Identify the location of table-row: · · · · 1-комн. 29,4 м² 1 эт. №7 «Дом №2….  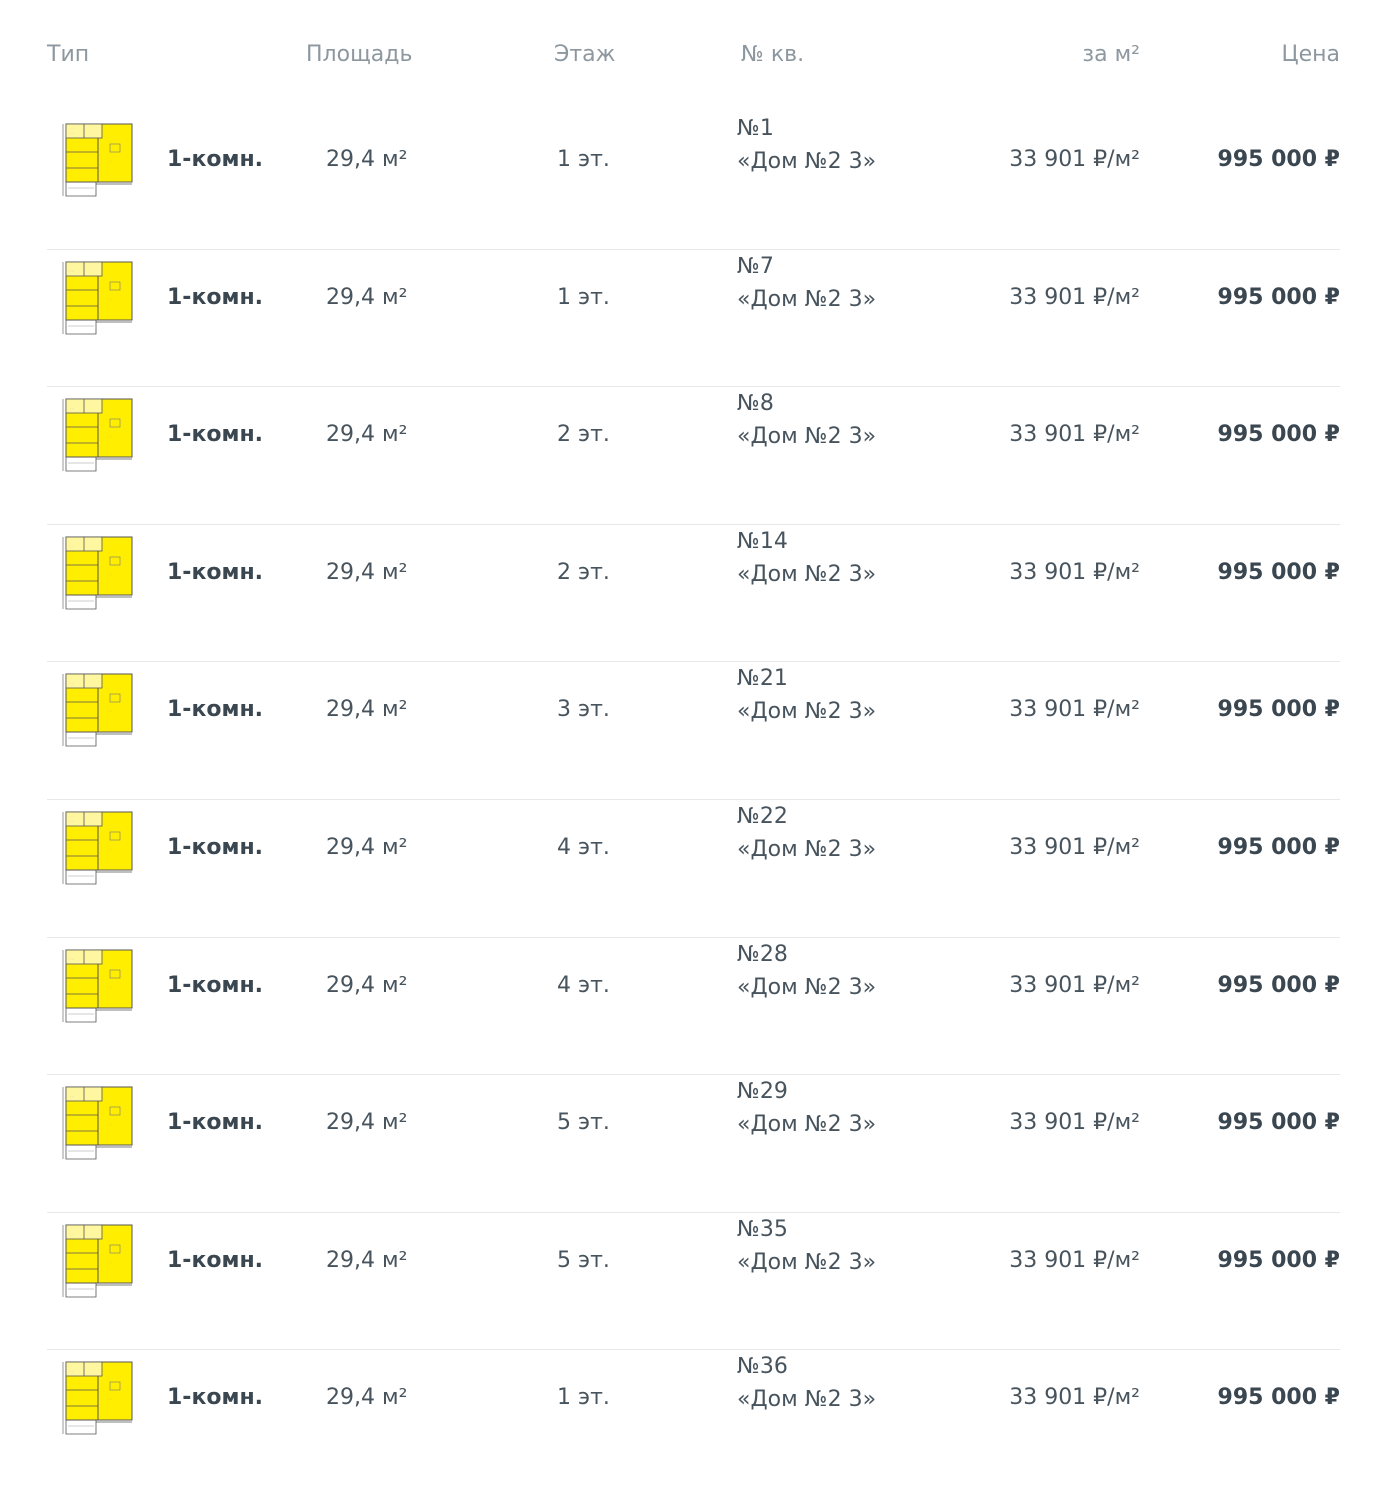
(693, 319).